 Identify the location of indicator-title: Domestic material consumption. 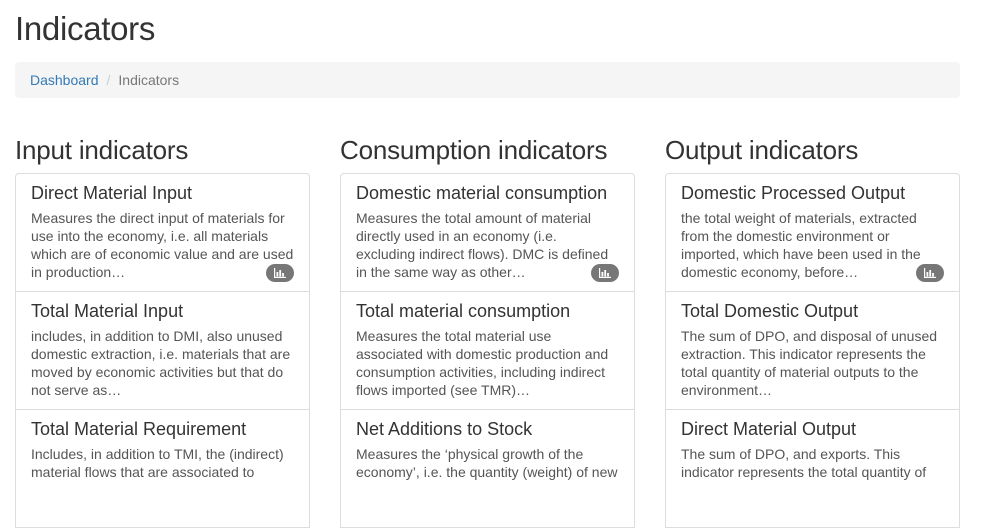
(487, 193).